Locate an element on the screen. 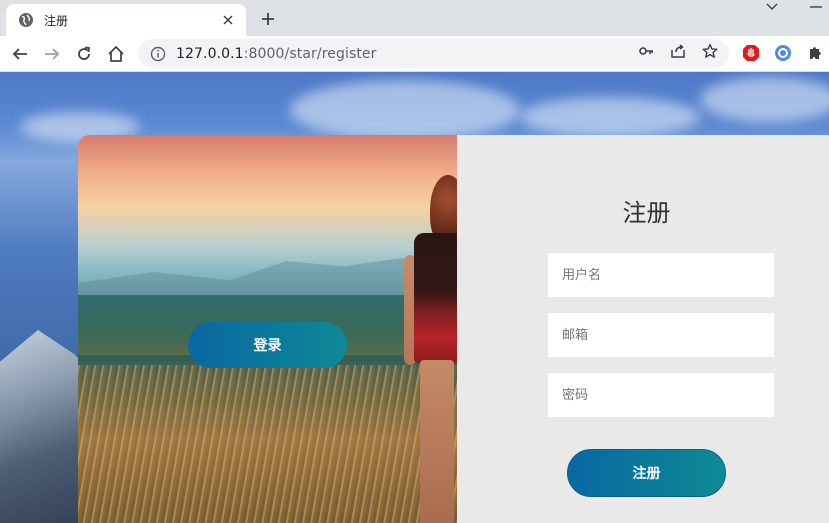  tab-title: 注册 is located at coordinates (56, 20).